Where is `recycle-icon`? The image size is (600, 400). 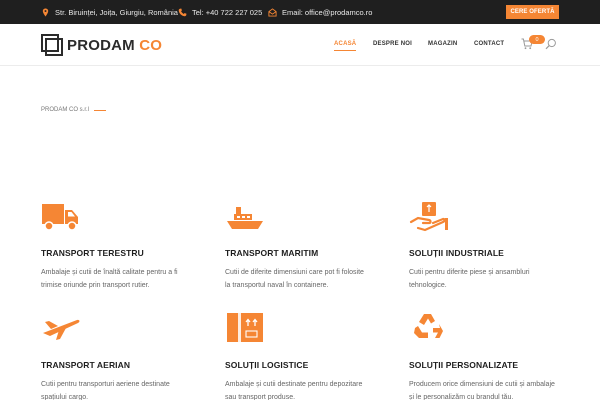 recycle-icon is located at coordinates (429, 327).